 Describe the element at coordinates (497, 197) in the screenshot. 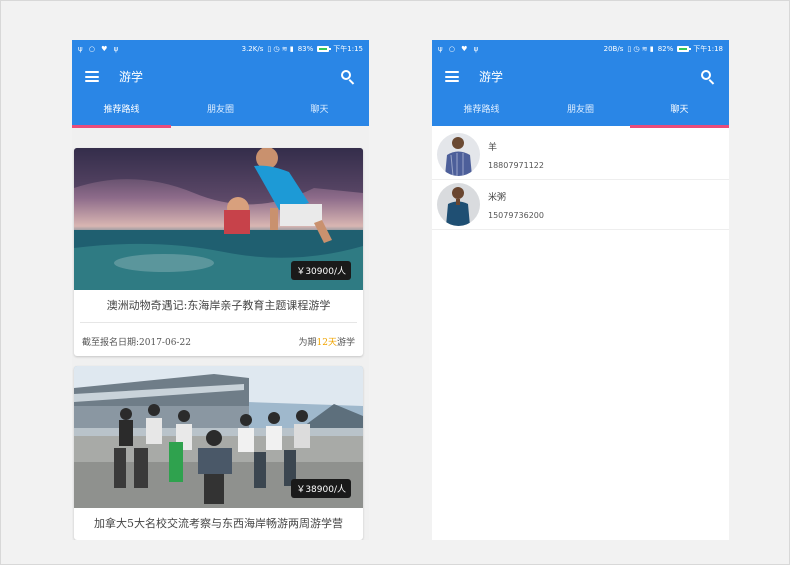

I see `contact-name: 米粥` at that location.